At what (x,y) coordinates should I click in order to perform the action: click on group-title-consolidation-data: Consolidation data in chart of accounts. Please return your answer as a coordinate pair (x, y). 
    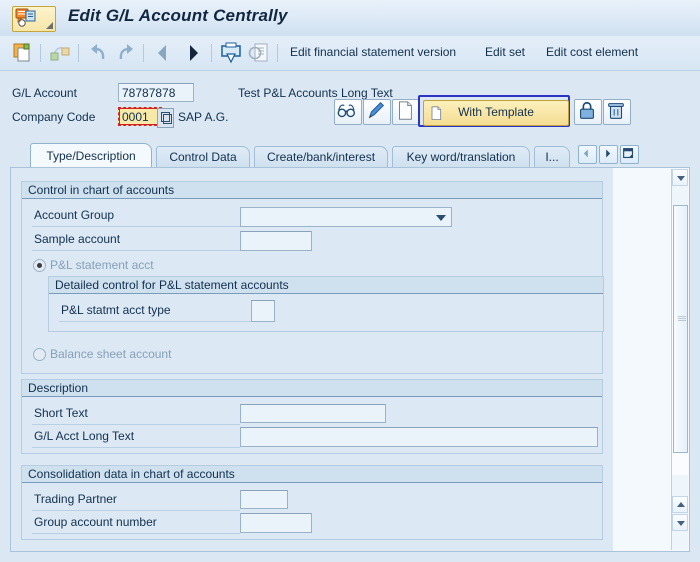
    Looking at the image, I should click on (312, 474).